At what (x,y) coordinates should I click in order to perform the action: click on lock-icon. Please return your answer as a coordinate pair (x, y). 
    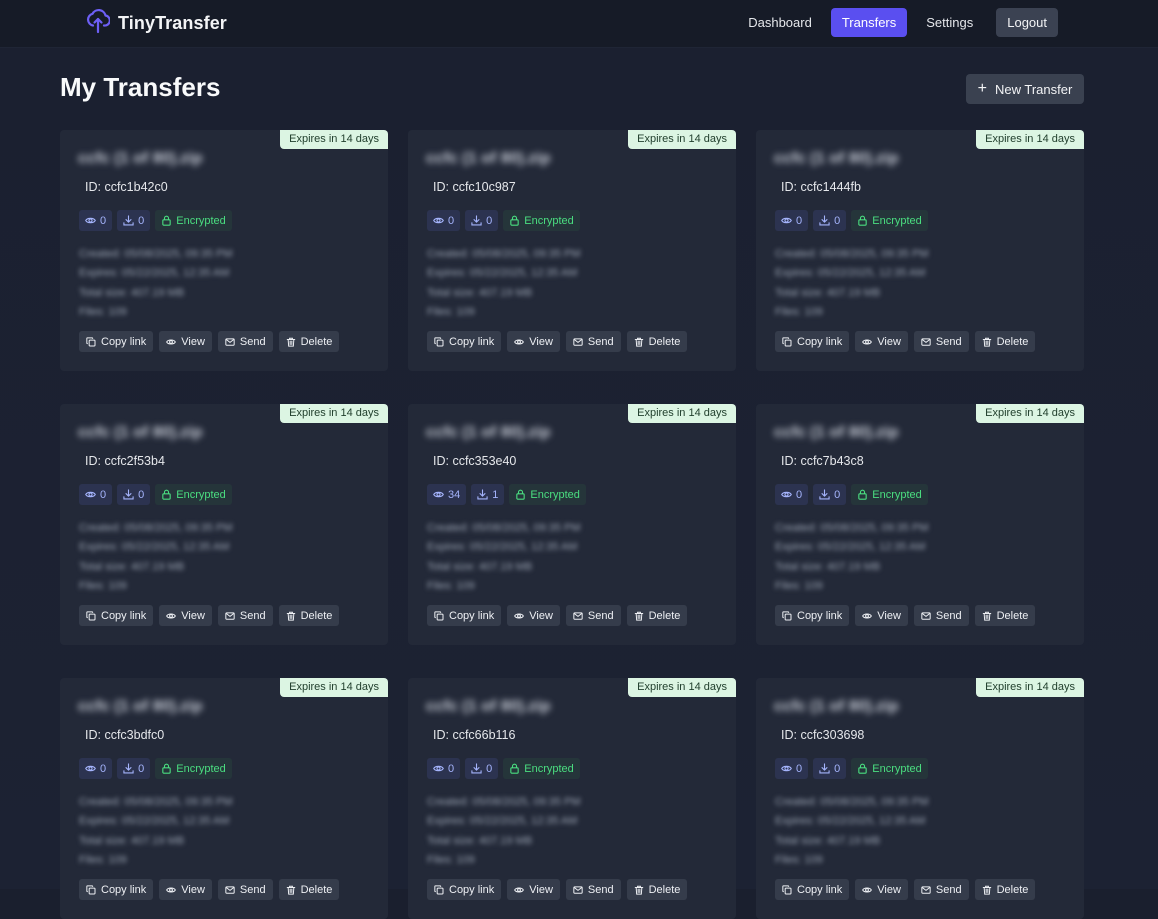
    Looking at the image, I should click on (862, 768).